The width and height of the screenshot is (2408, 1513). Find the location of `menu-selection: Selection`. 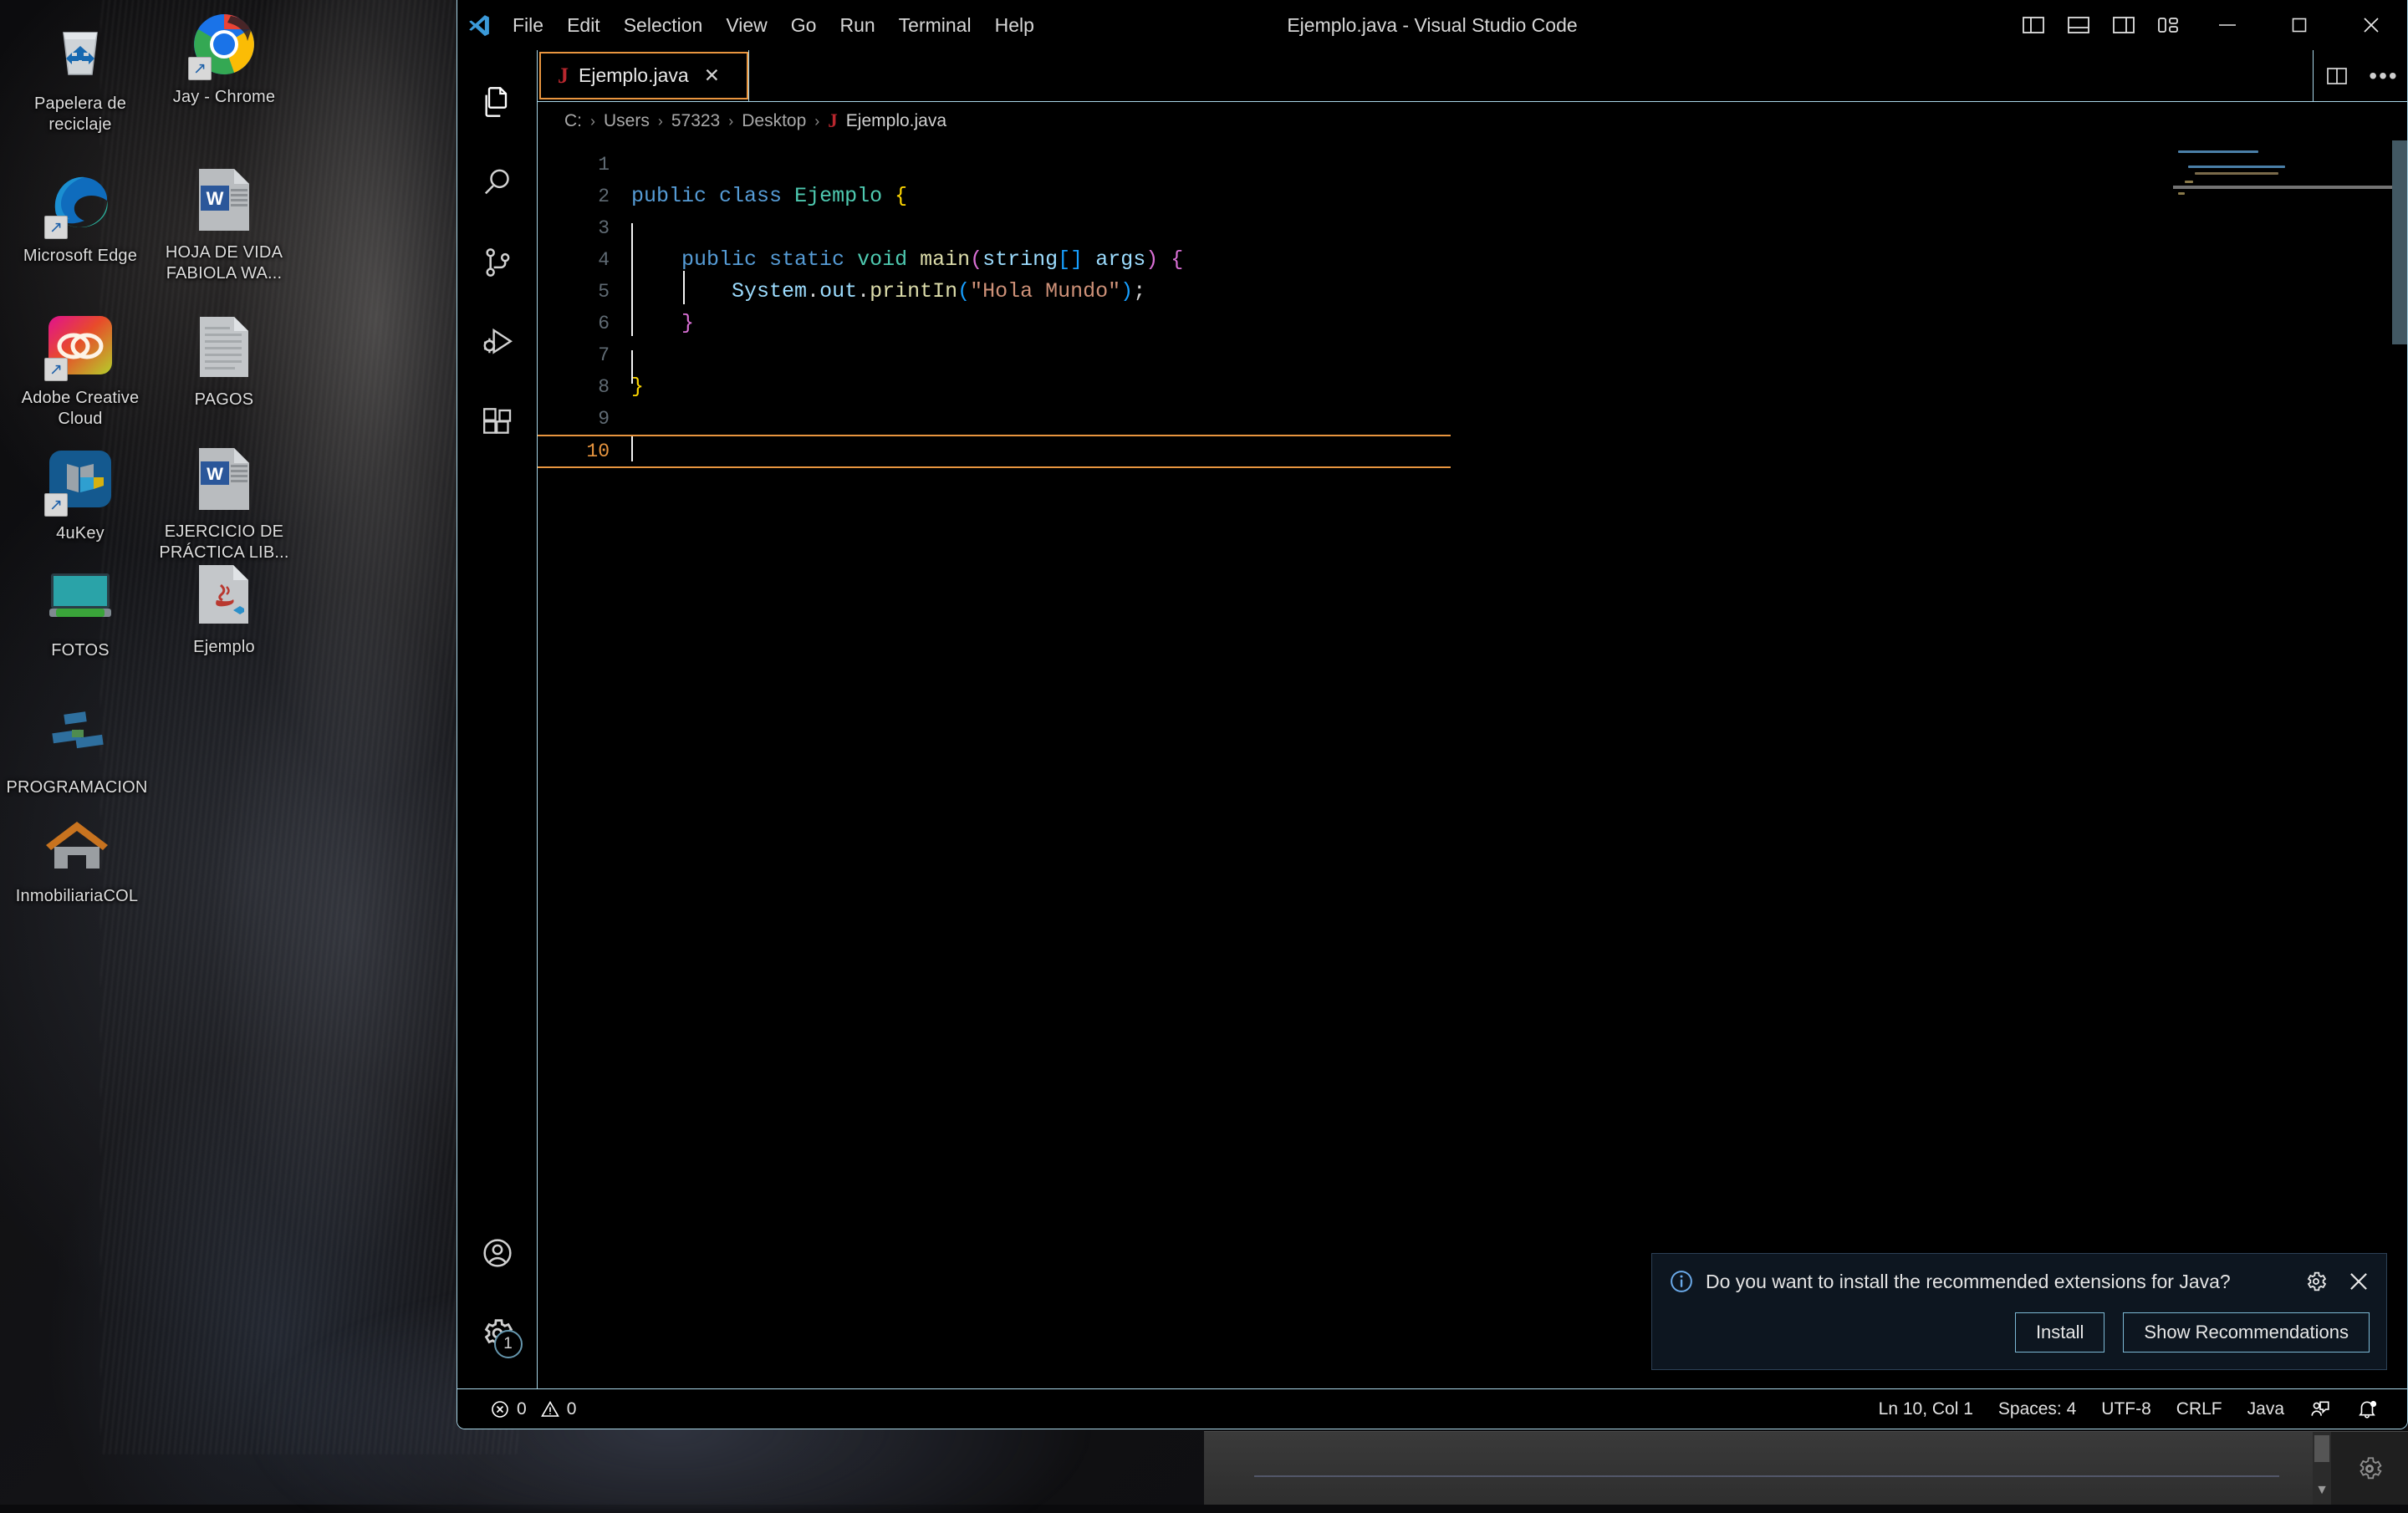

menu-selection: Selection is located at coordinates (663, 25).